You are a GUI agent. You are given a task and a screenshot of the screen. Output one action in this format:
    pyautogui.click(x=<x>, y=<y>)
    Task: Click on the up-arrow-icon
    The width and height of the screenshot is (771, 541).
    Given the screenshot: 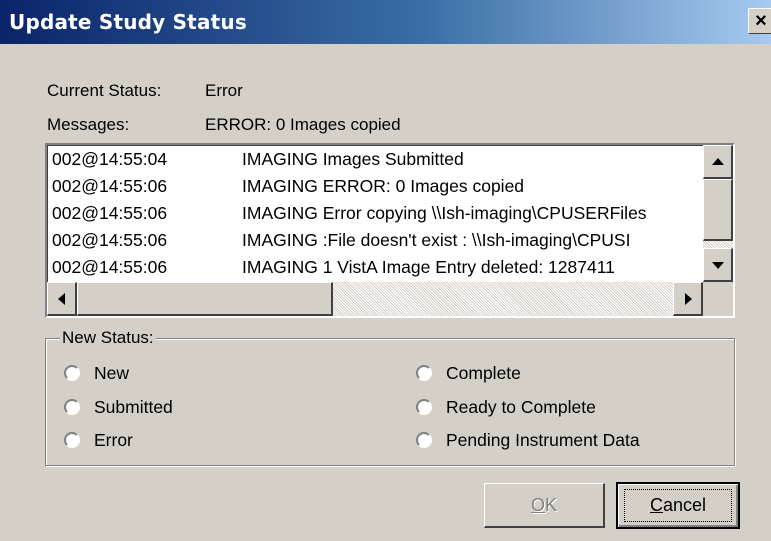 What is the action you would take?
    pyautogui.click(x=718, y=161)
    